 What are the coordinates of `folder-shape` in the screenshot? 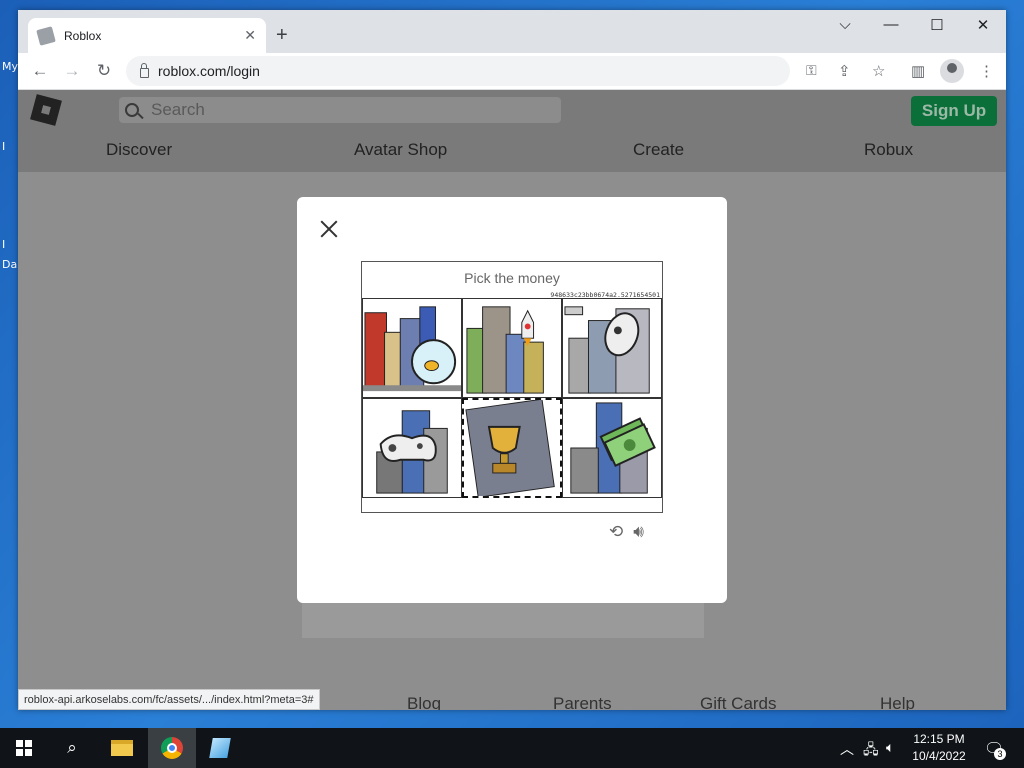 It's located at (122, 748).